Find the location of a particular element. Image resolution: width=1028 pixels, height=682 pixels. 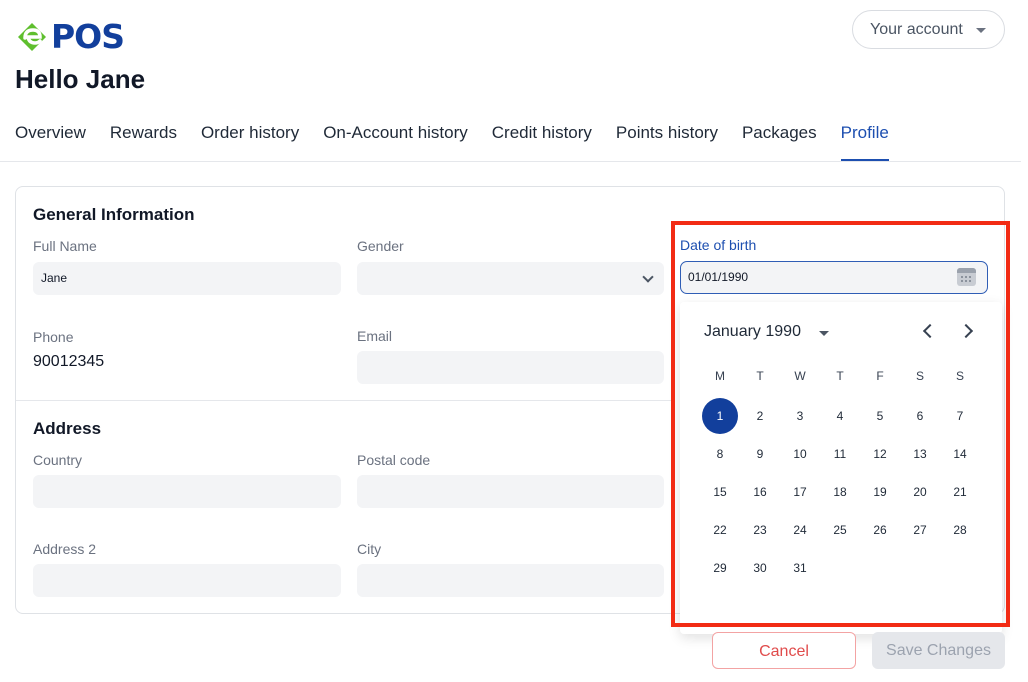

general-information-title: General Information is located at coordinates (114, 214).